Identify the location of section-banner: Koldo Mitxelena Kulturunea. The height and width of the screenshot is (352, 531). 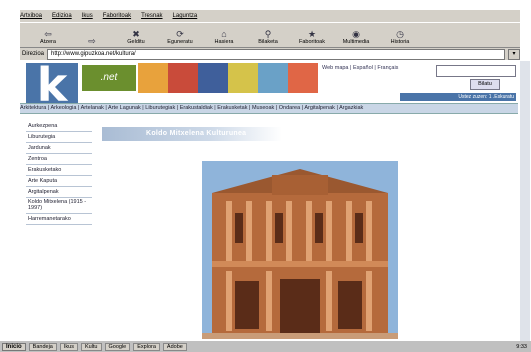
(192, 134).